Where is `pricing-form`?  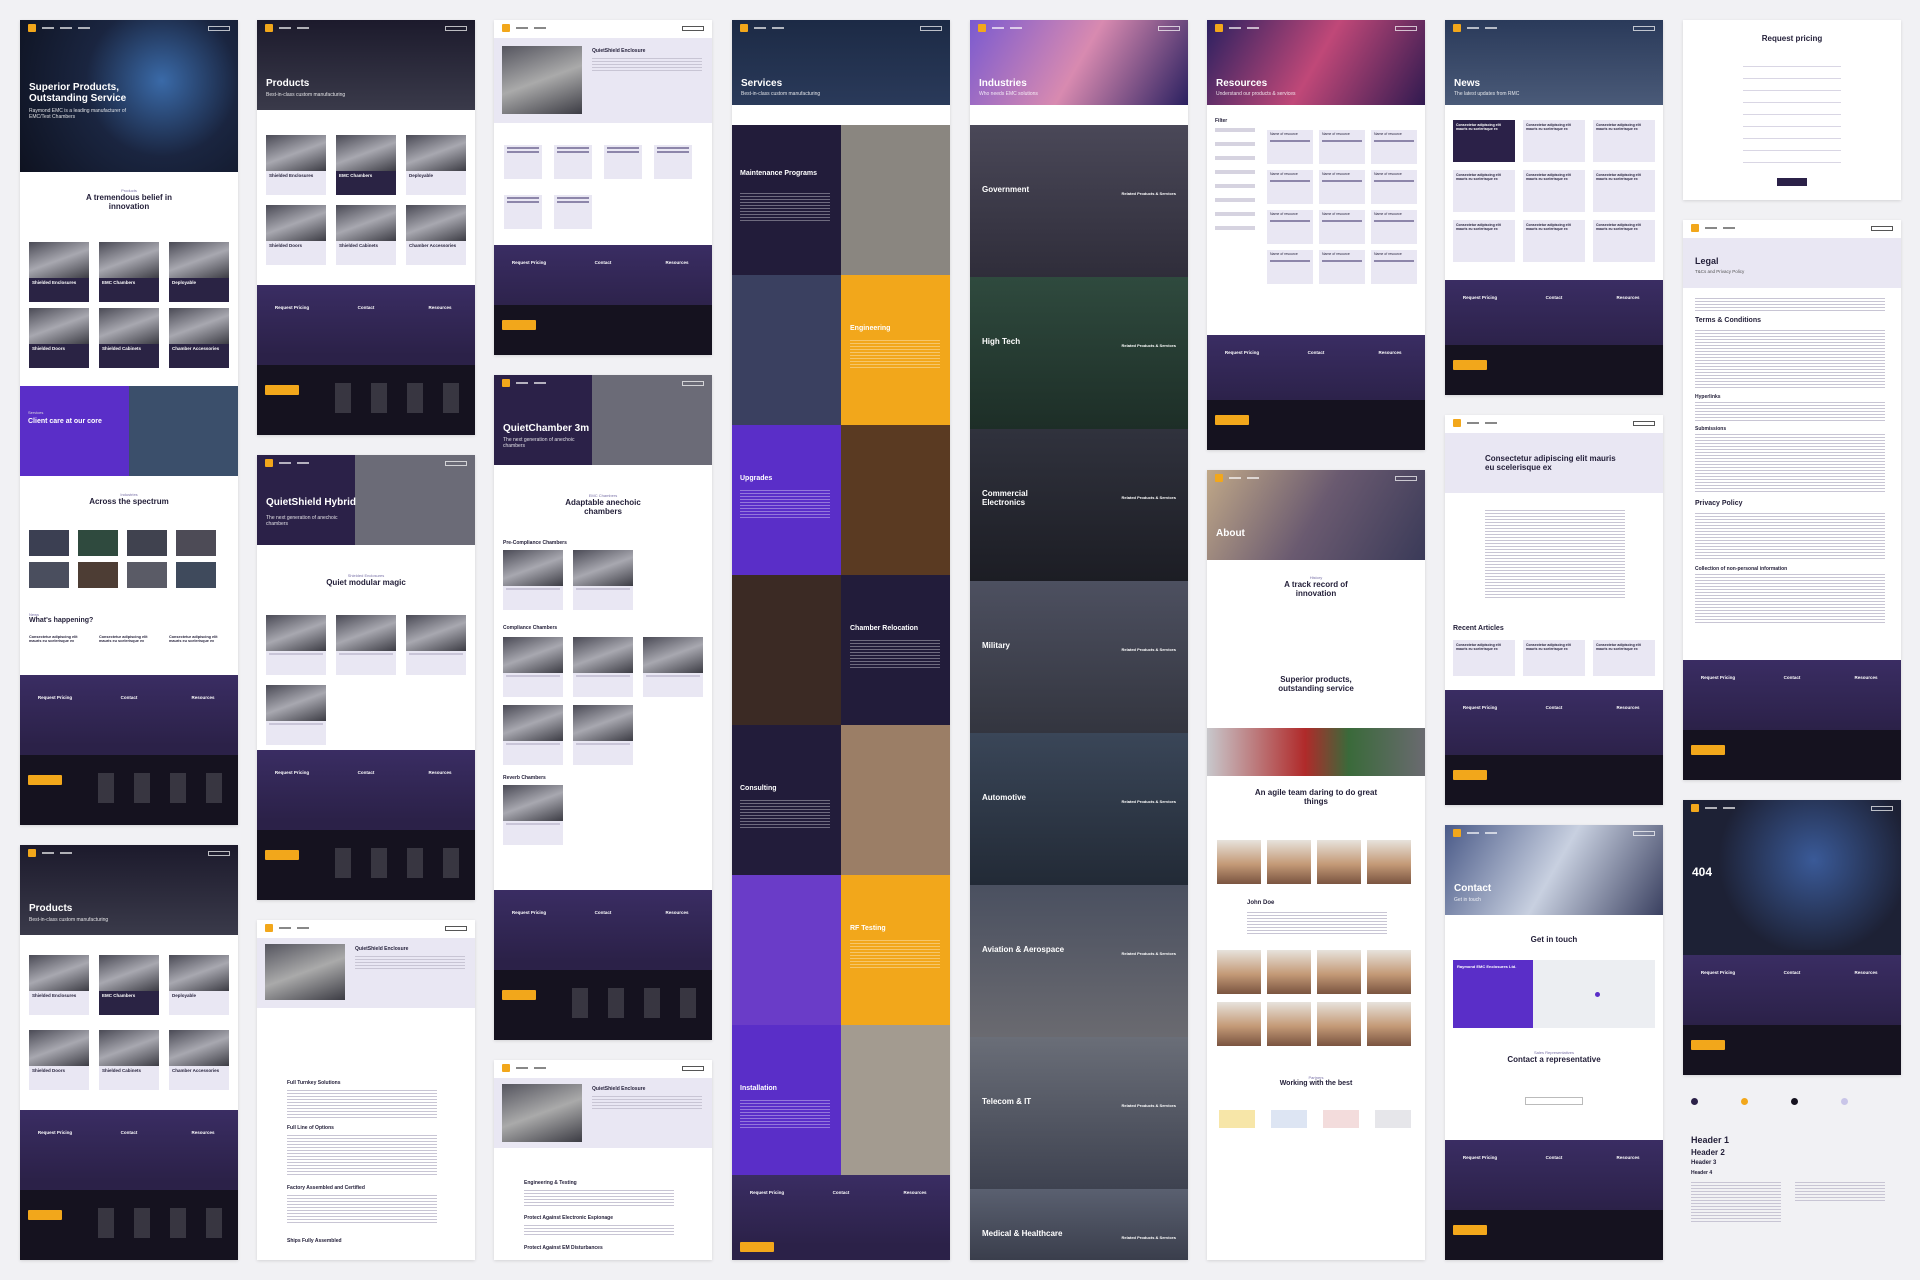 pricing-form is located at coordinates (1792, 115).